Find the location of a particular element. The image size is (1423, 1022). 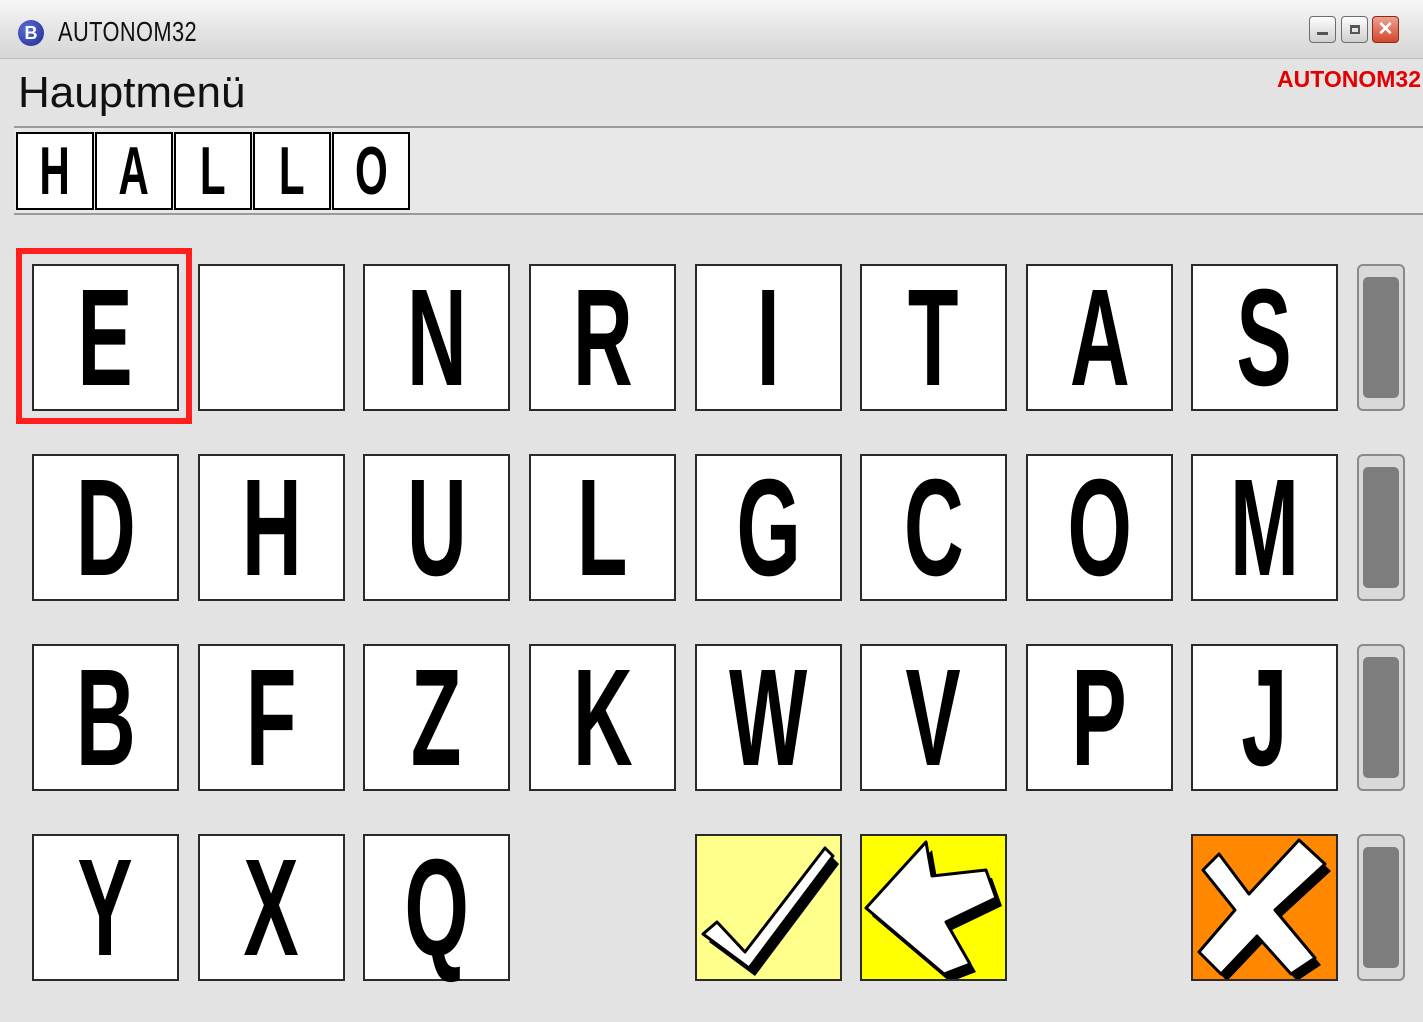

key-space is located at coordinates (271, 337).